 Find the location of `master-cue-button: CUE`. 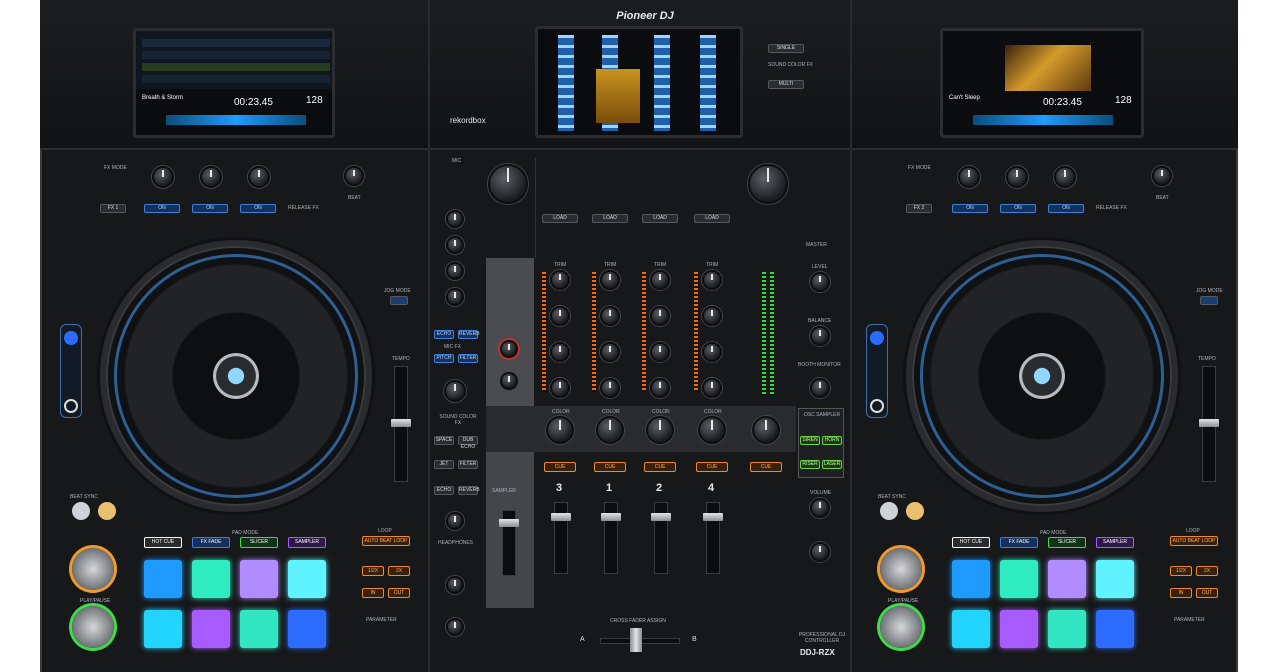

master-cue-button: CUE is located at coordinates (766, 467).